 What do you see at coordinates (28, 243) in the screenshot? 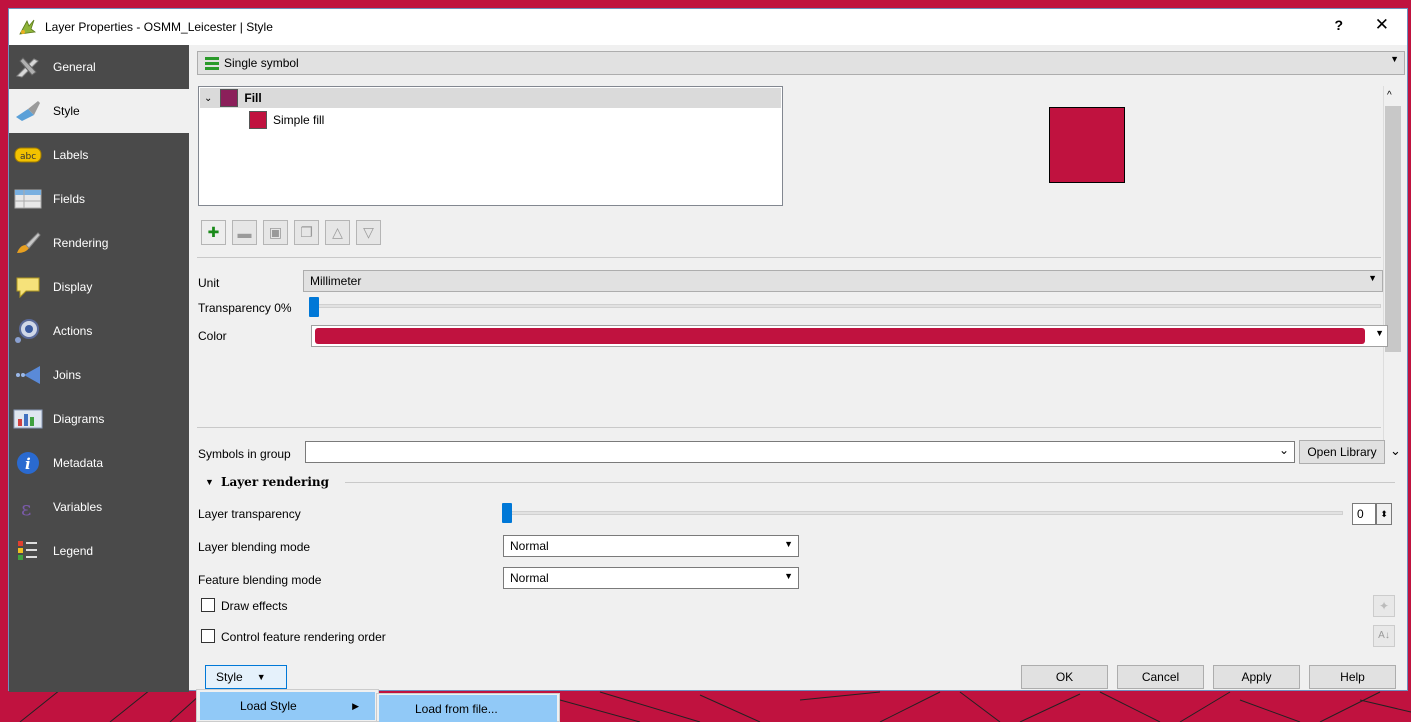
I see `rendering-icon` at bounding box center [28, 243].